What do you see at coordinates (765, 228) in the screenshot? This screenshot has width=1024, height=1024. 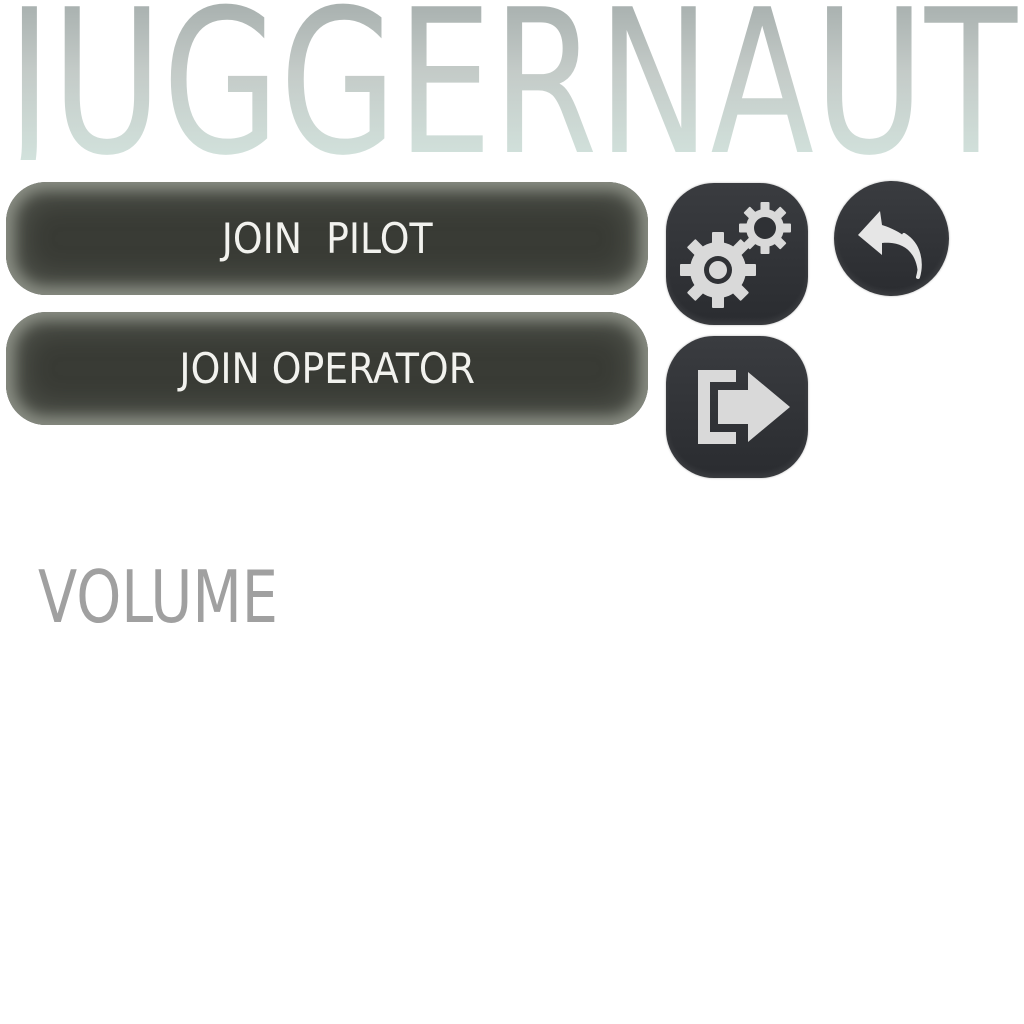 I see `small-gear` at bounding box center [765, 228].